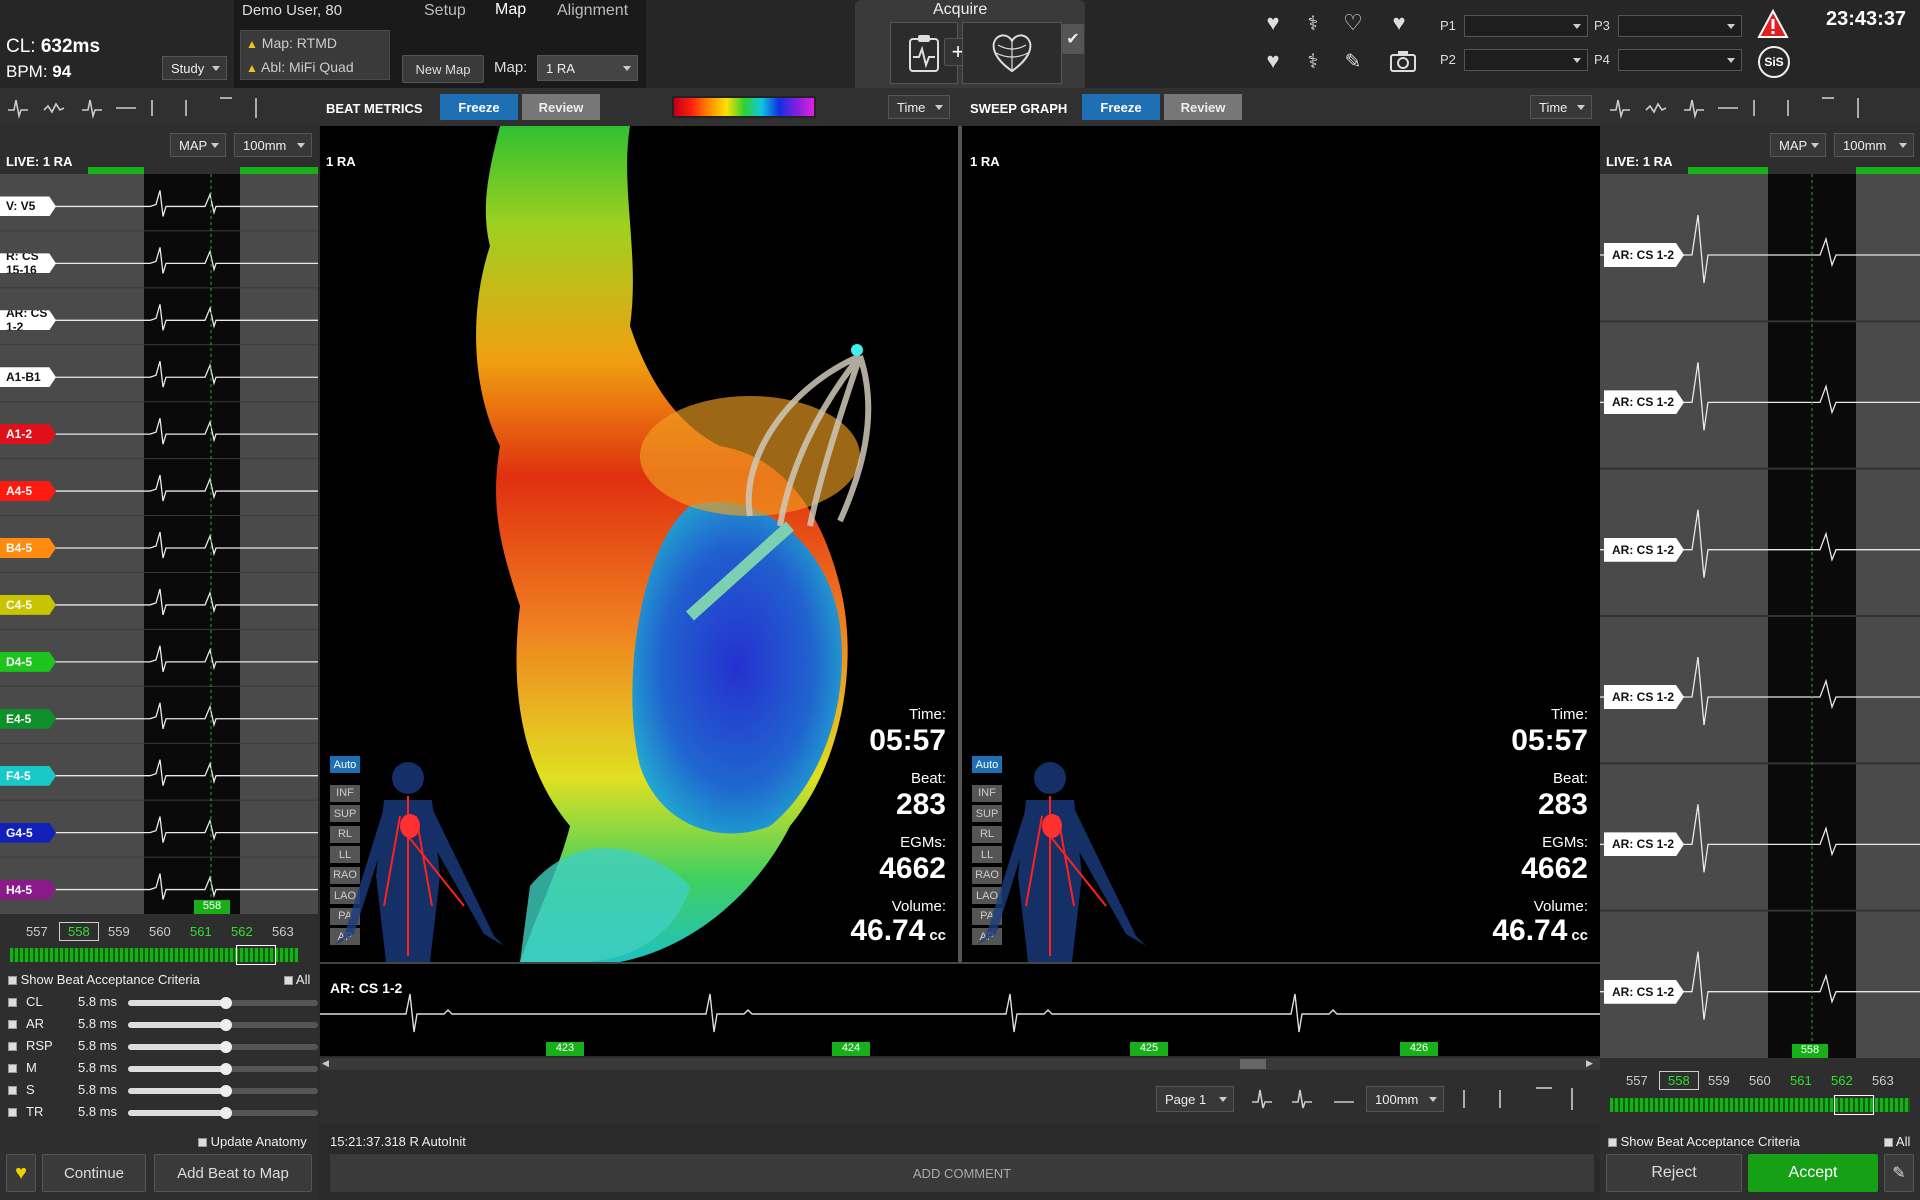 The image size is (1920, 1200). What do you see at coordinates (1773, 24) in the screenshot?
I see `alert-icon` at bounding box center [1773, 24].